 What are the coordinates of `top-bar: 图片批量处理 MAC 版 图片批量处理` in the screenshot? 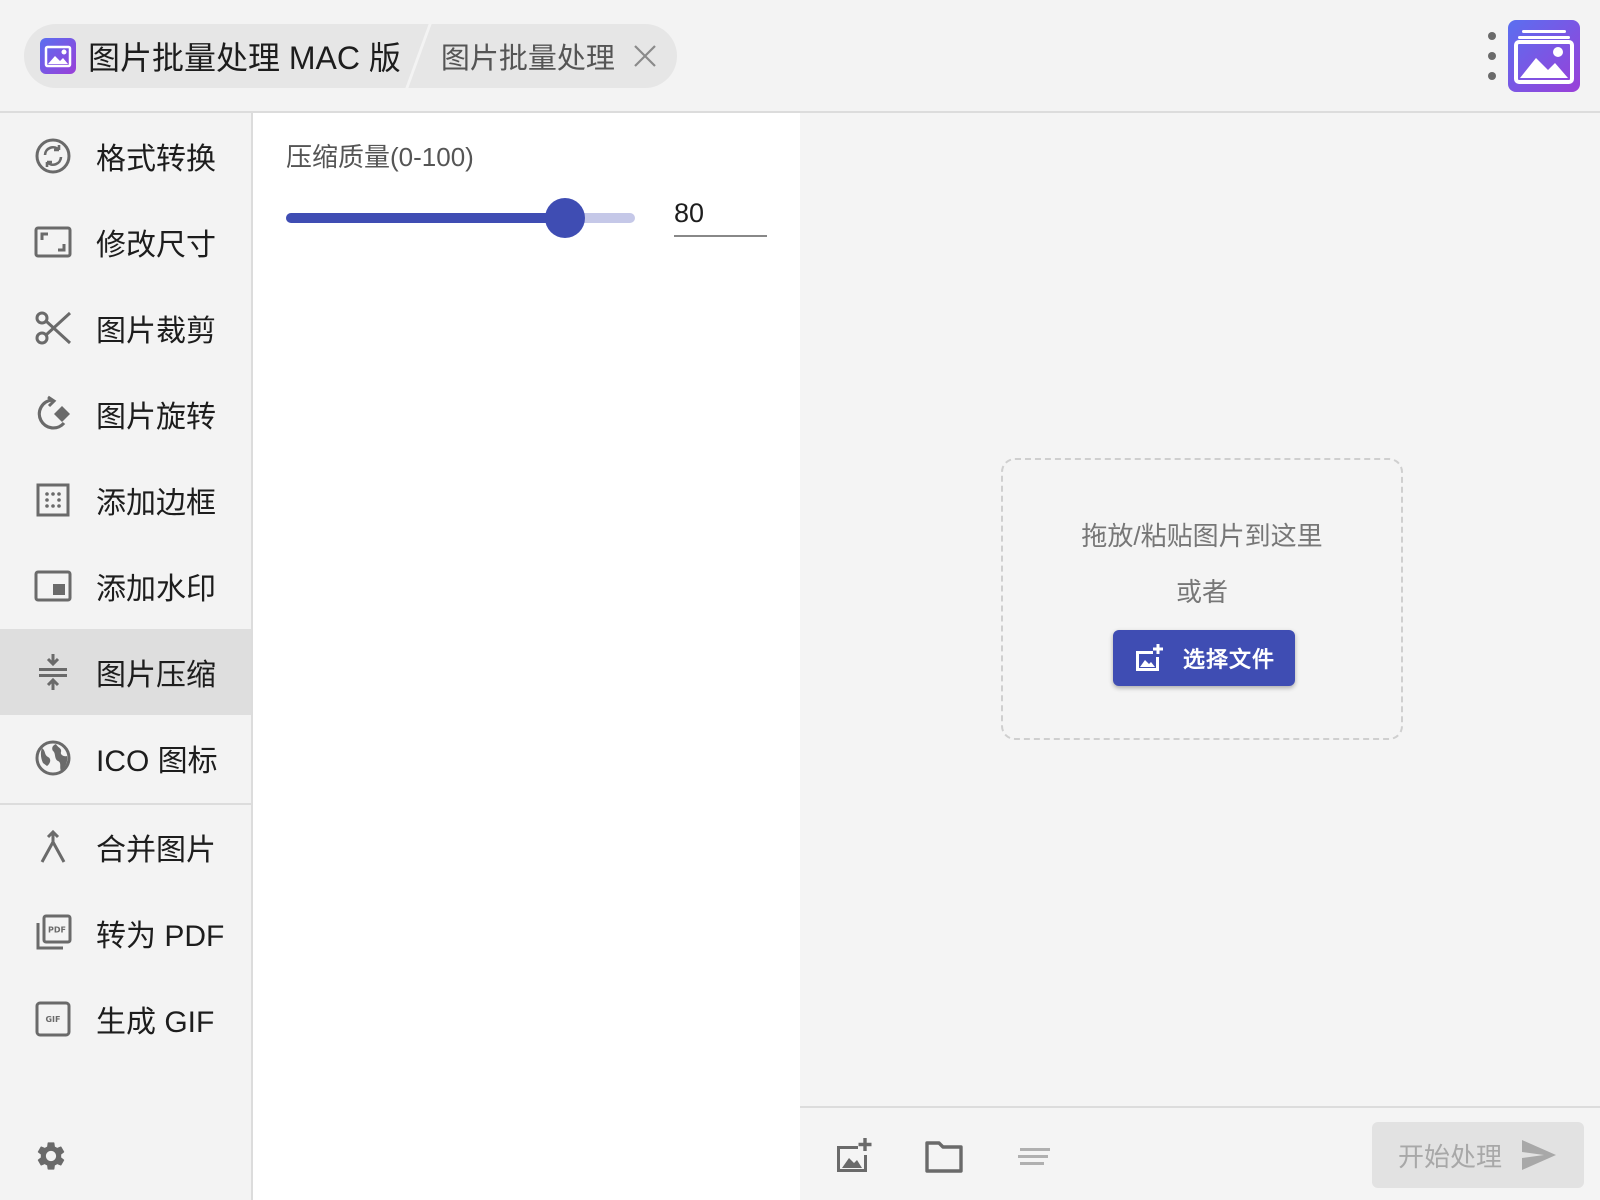 It's located at (800, 56).